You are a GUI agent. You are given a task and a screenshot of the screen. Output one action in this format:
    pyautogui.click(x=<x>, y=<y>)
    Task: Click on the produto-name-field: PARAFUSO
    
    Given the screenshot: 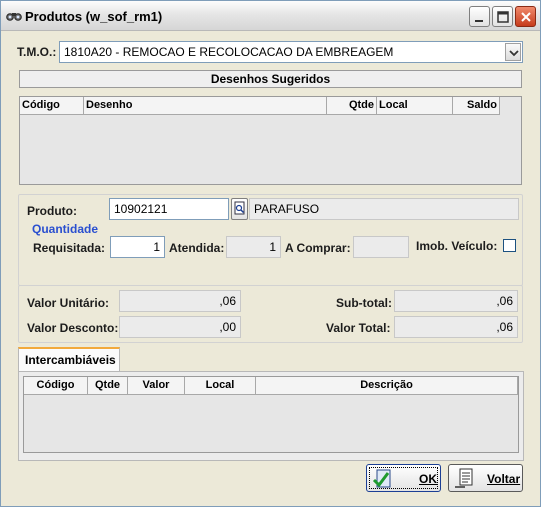 What is the action you would take?
    pyautogui.click(x=384, y=209)
    